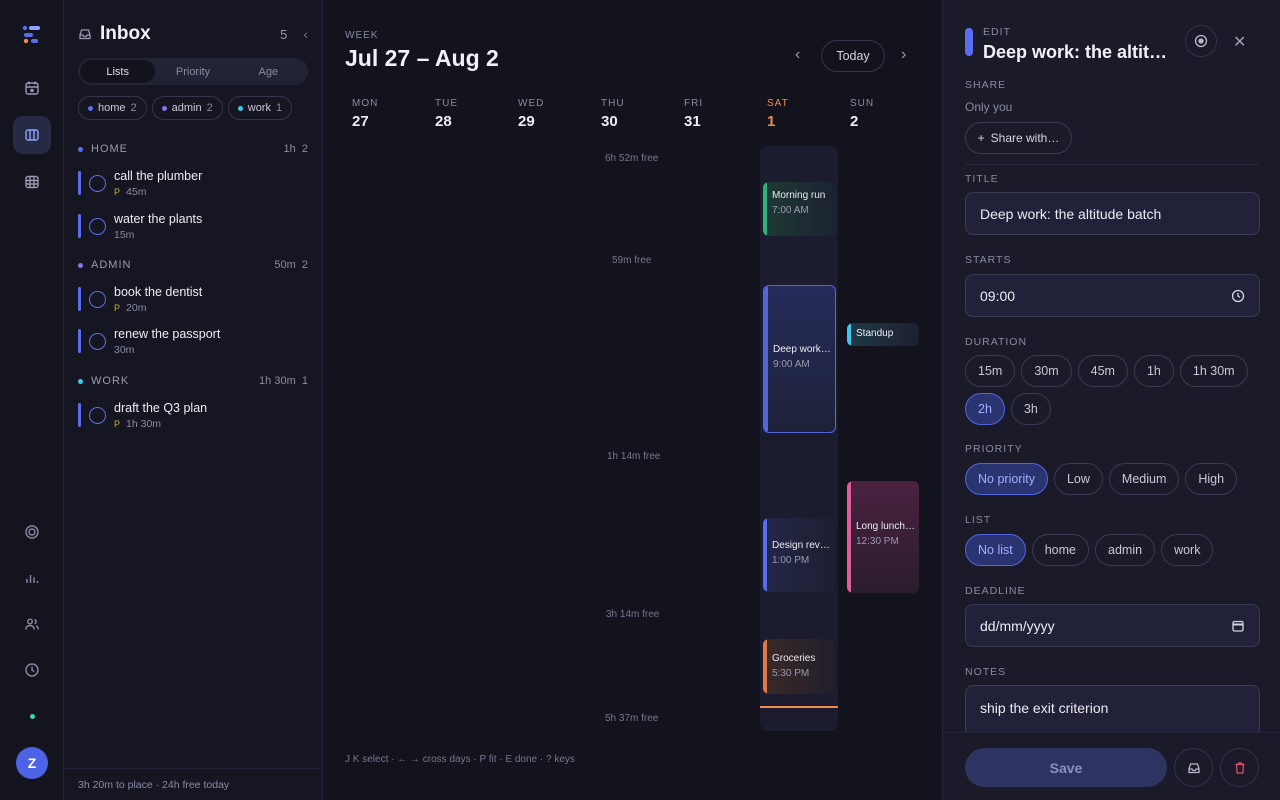 The image size is (1280, 800). What do you see at coordinates (193, 149) in the screenshot?
I see `group-header-home: HOME 1h 2` at bounding box center [193, 149].